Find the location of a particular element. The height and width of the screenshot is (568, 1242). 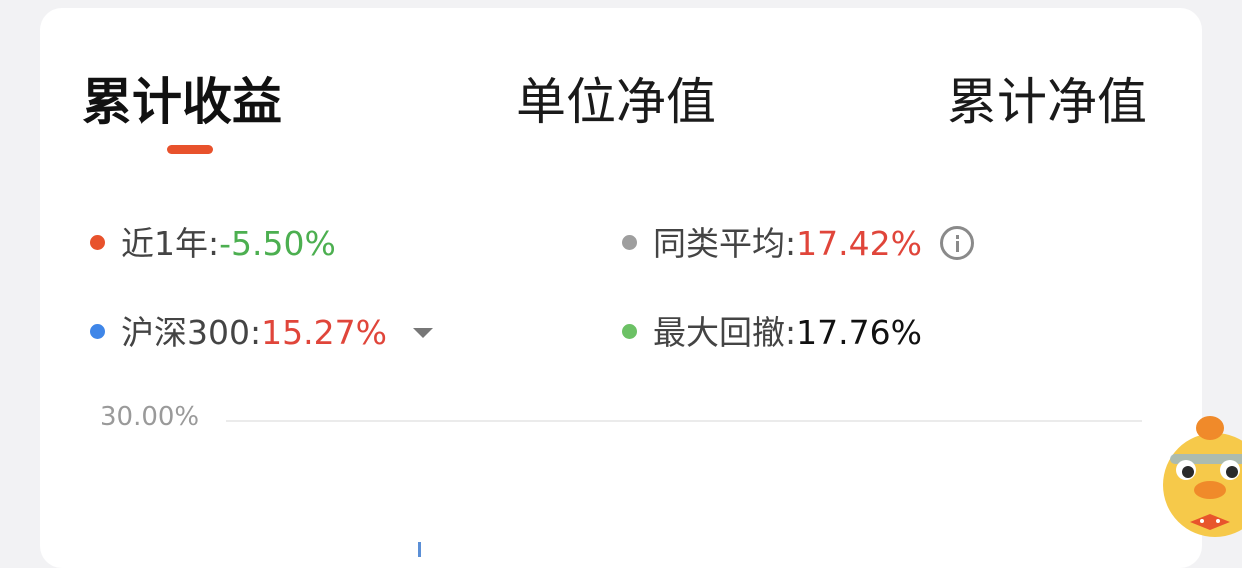

metric-recent-year-value: -5.50% is located at coordinates (277, 243).